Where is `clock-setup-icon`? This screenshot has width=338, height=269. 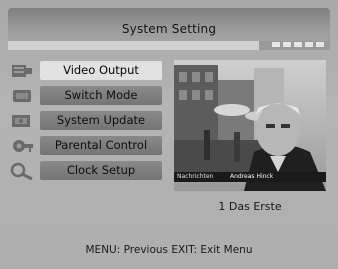 clock-setup-icon is located at coordinates (21, 171).